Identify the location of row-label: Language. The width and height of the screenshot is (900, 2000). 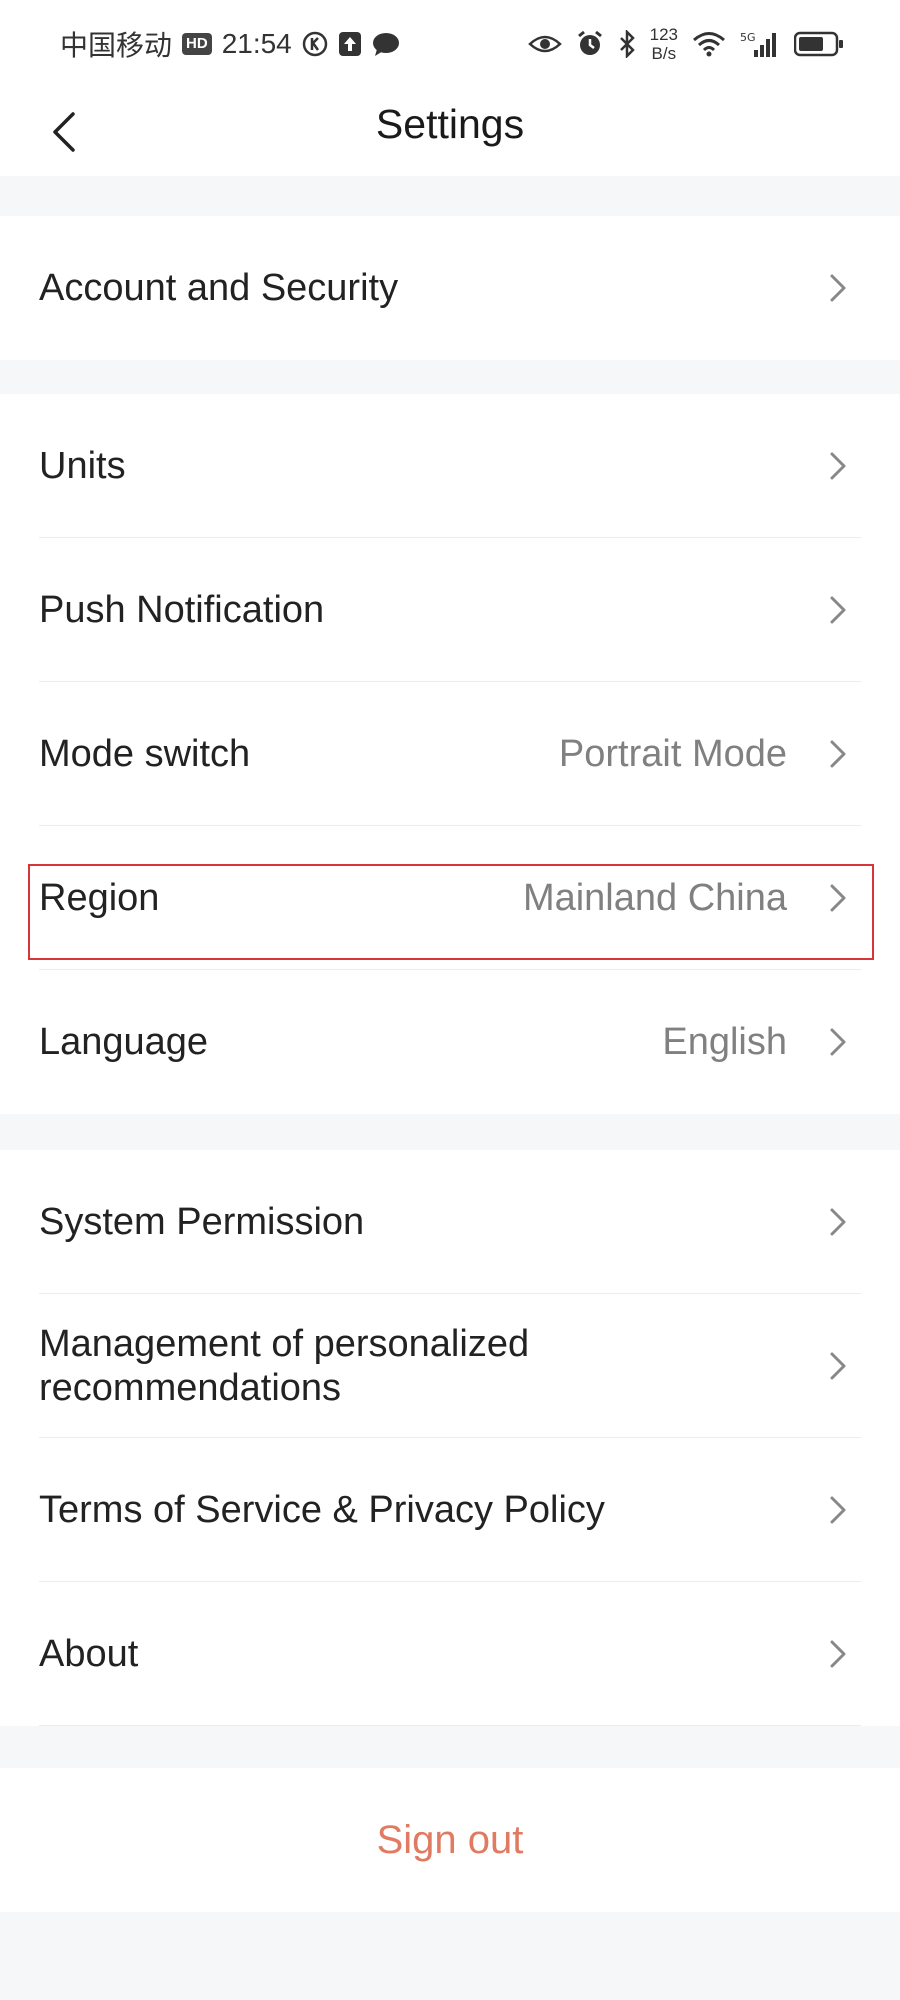
(124, 1042).